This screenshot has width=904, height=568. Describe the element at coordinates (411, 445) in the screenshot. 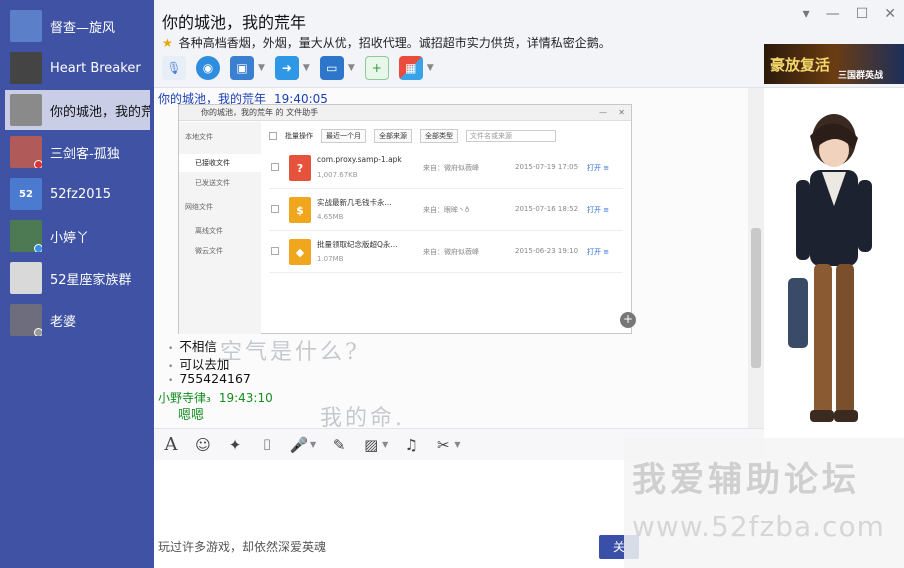

I see `music-icon: ♫` at that location.